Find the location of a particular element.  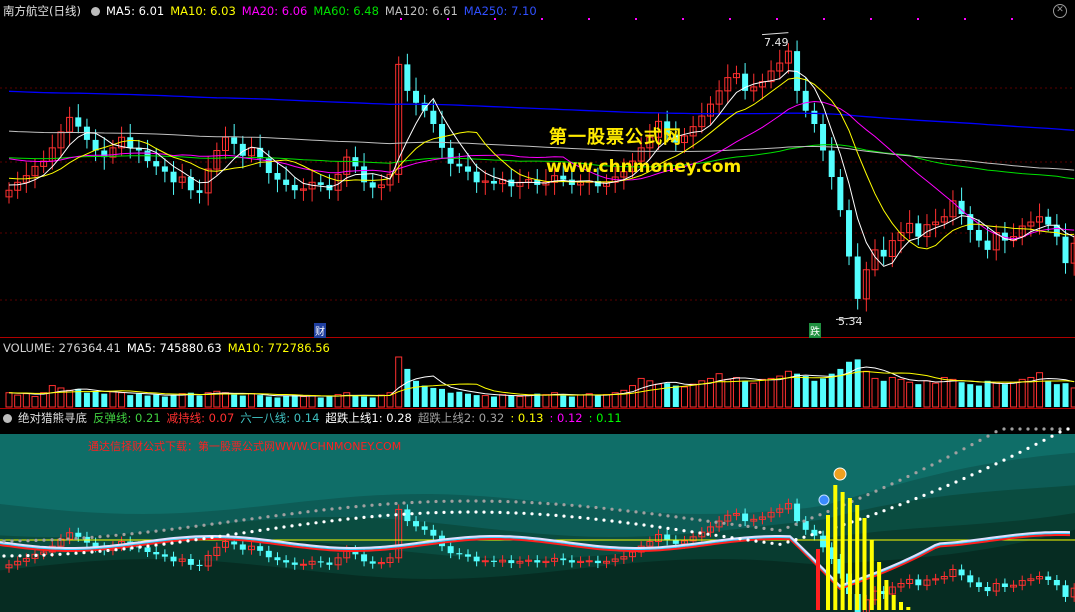

stock-title: 南方航空(日线) is located at coordinates (42, 11).